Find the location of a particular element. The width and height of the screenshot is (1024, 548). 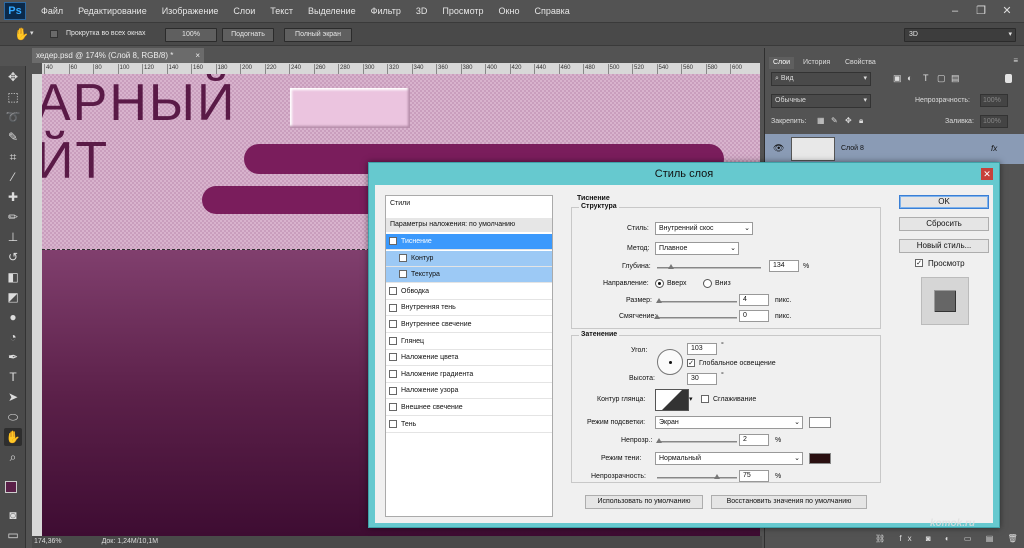

eye-icon: 👁︎ is located at coordinates (778, 148).